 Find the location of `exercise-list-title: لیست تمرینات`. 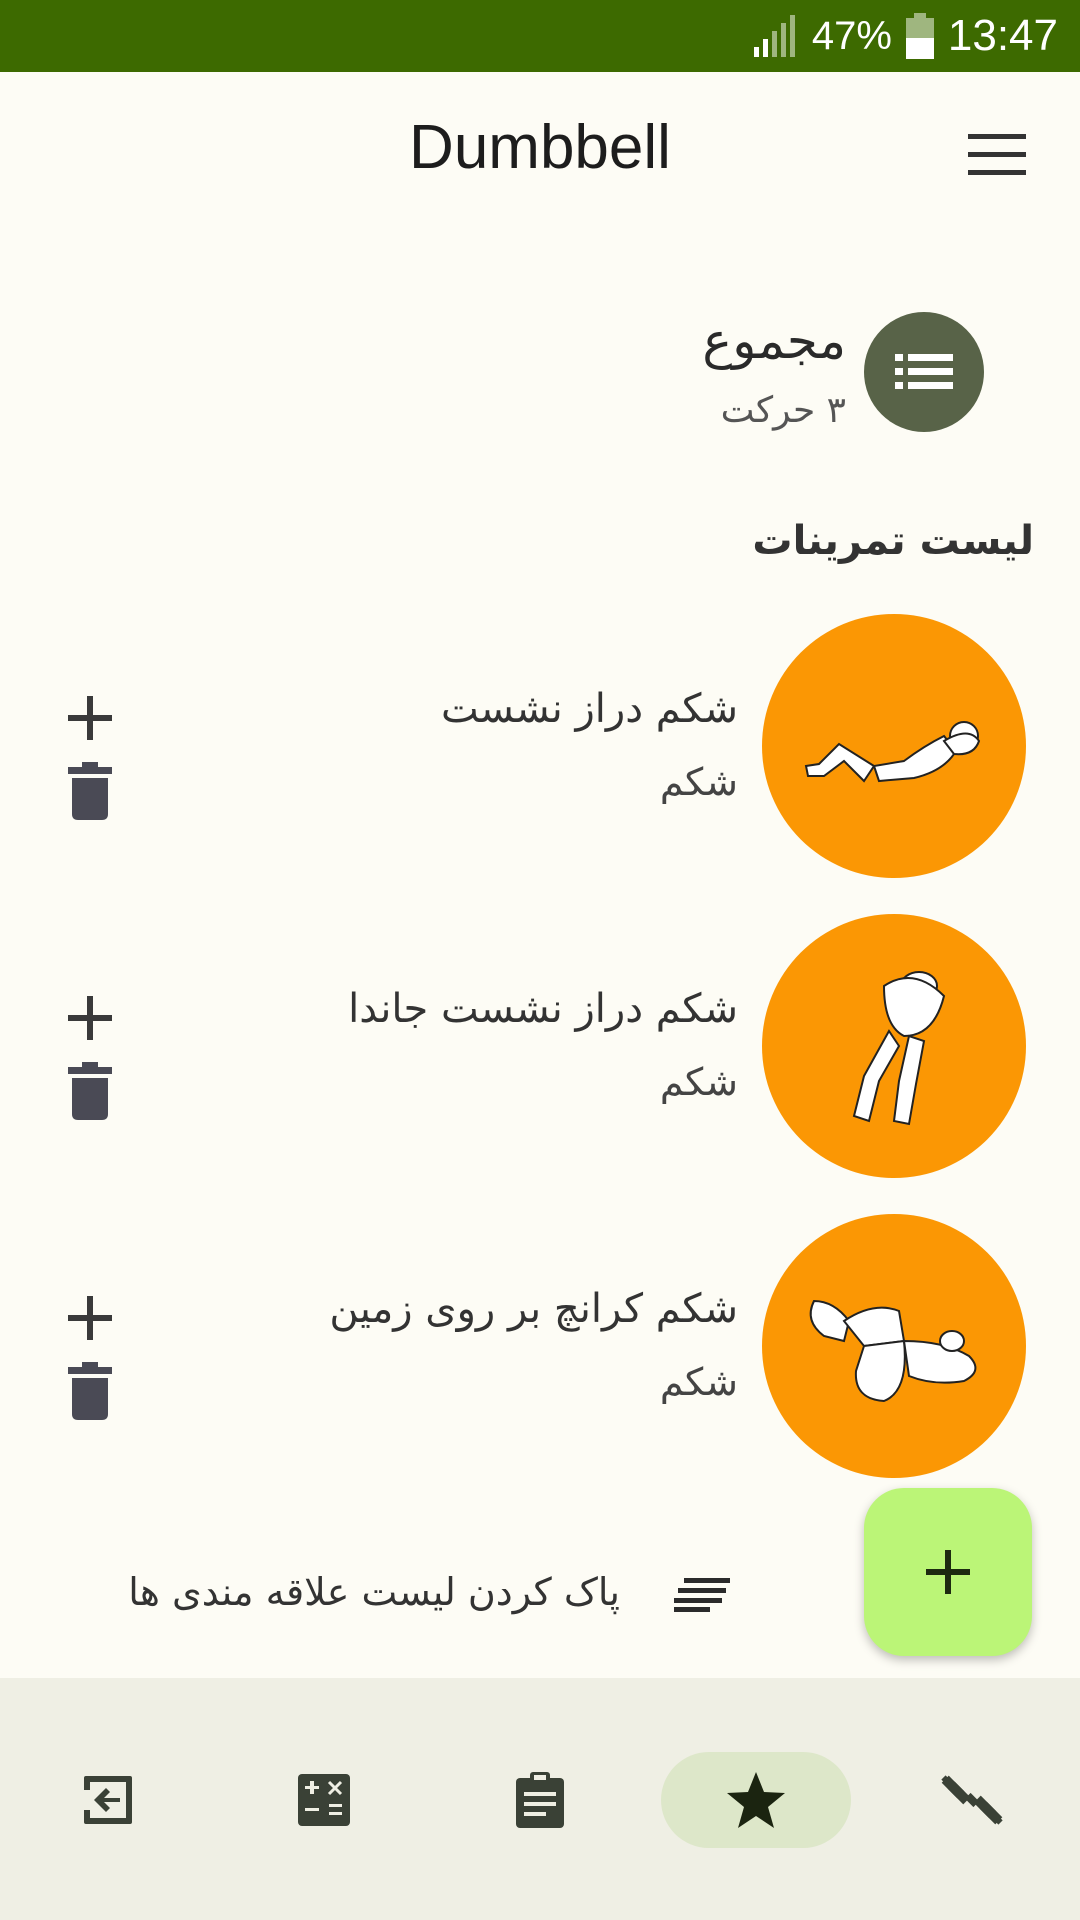

exercise-list-title: لیست تمرینات is located at coordinates (893, 541).